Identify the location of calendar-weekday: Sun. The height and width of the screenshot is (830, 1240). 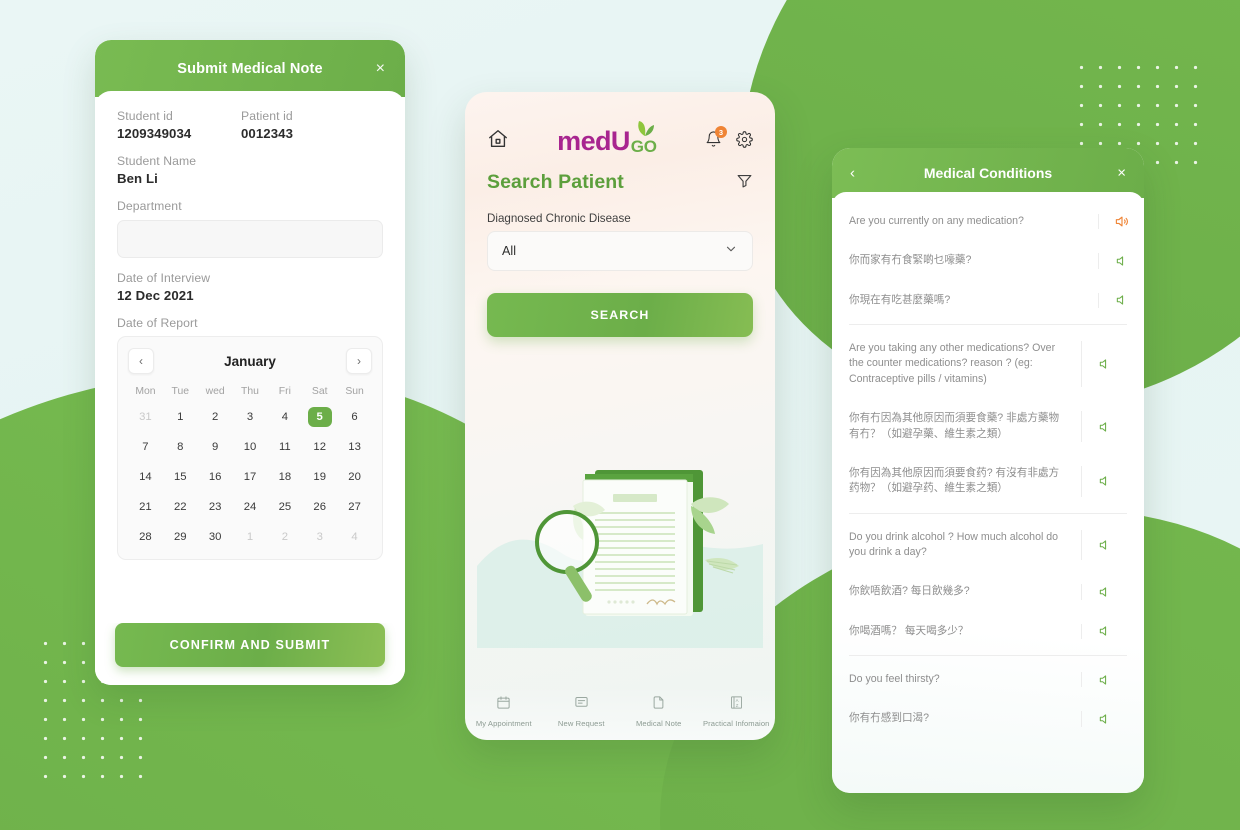
(354, 391).